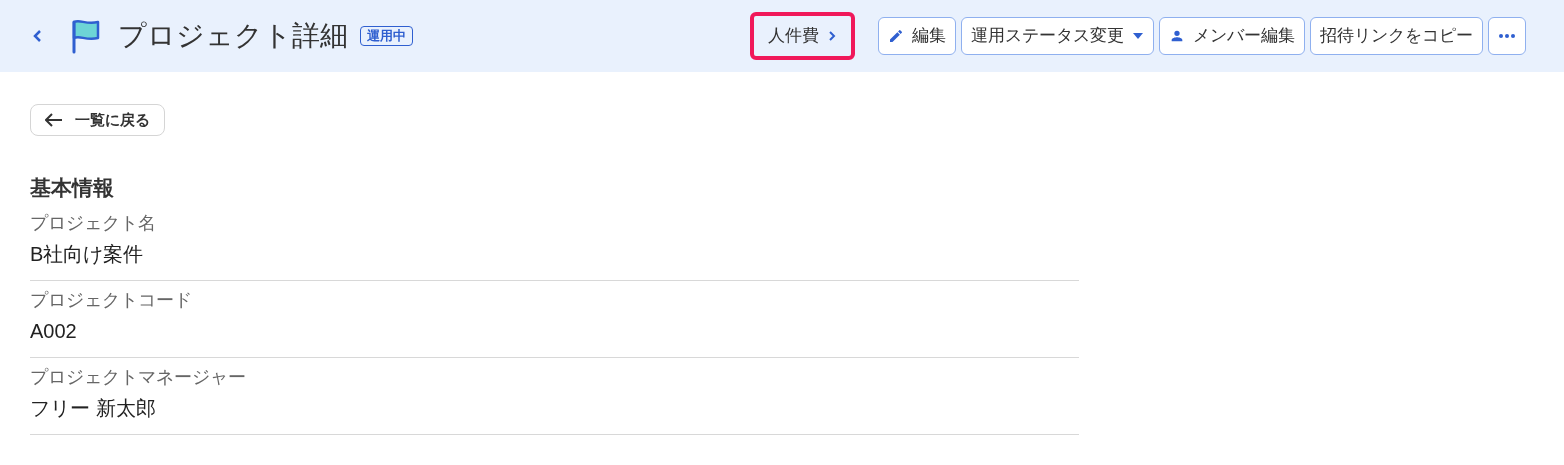 This screenshot has height=465, width=1564. Describe the element at coordinates (54, 120) in the screenshot. I see `arrow-left-icon` at that location.